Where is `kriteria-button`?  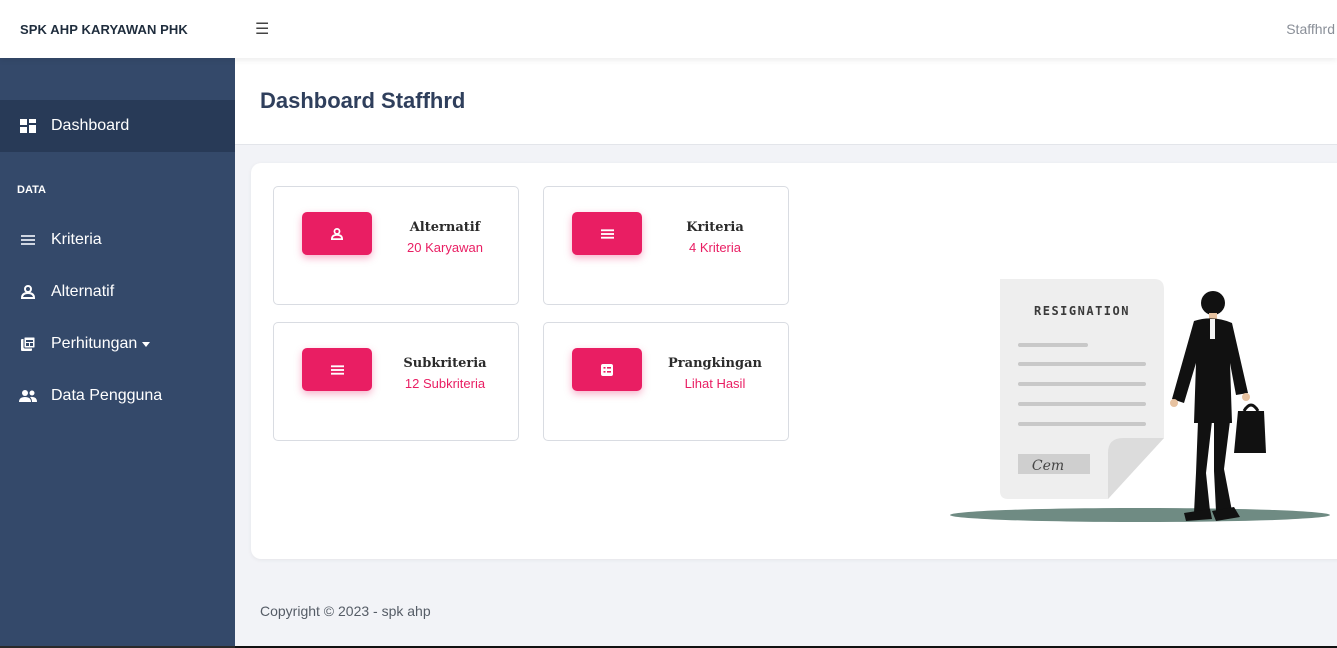 kriteria-button is located at coordinates (607, 233).